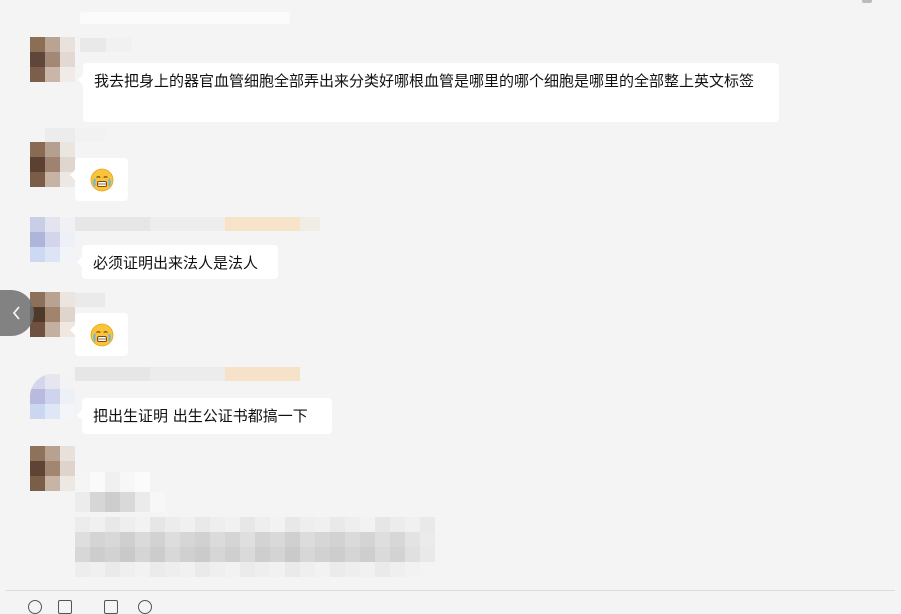 The image size is (901, 614). I want to click on chat-history-icon, so click(145, 607).